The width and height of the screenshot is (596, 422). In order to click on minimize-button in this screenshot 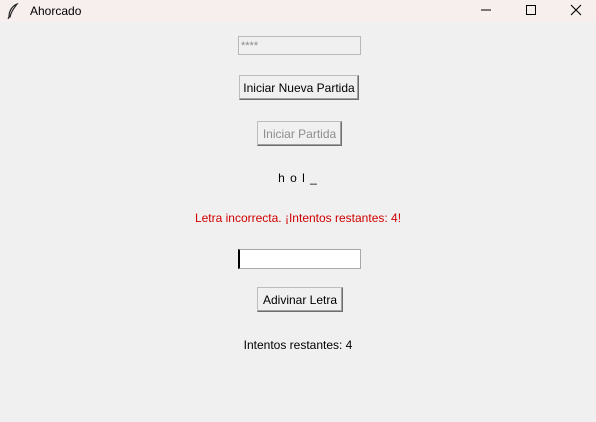, I will do `click(486, 11)`.